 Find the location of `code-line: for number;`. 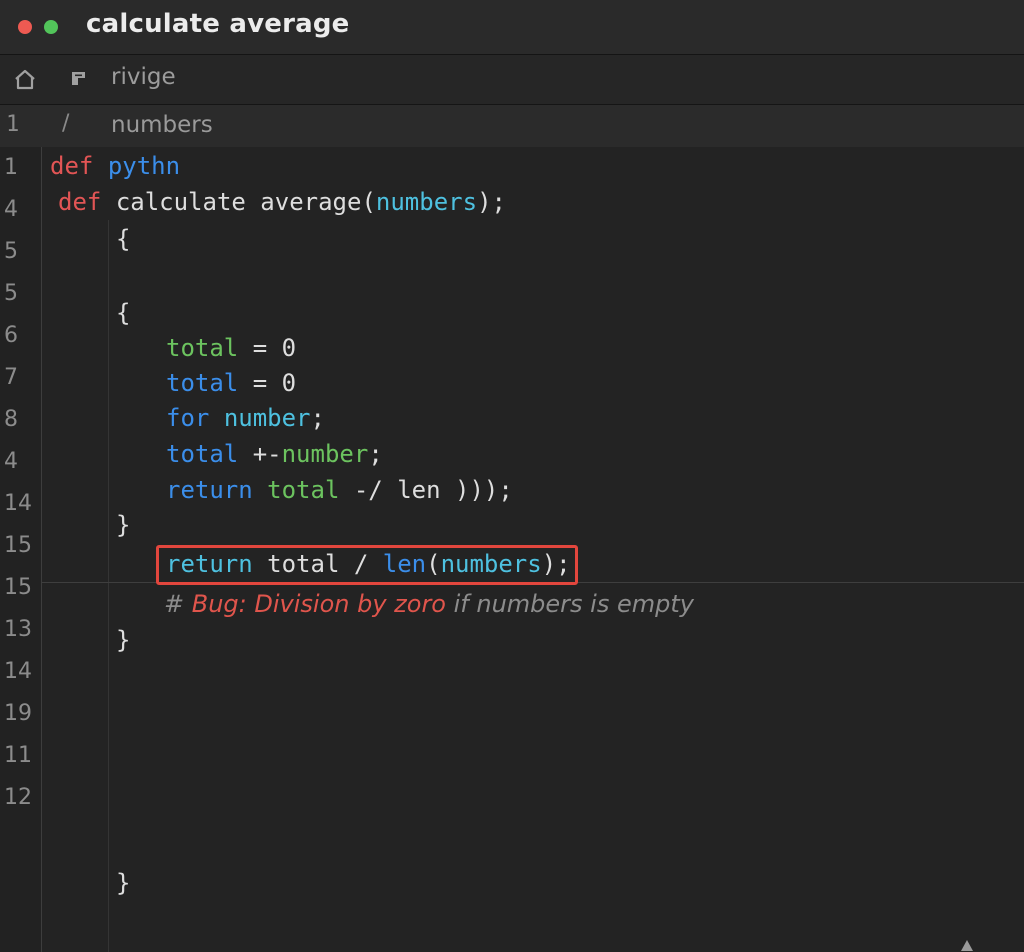

code-line: for number; is located at coordinates (245, 418).